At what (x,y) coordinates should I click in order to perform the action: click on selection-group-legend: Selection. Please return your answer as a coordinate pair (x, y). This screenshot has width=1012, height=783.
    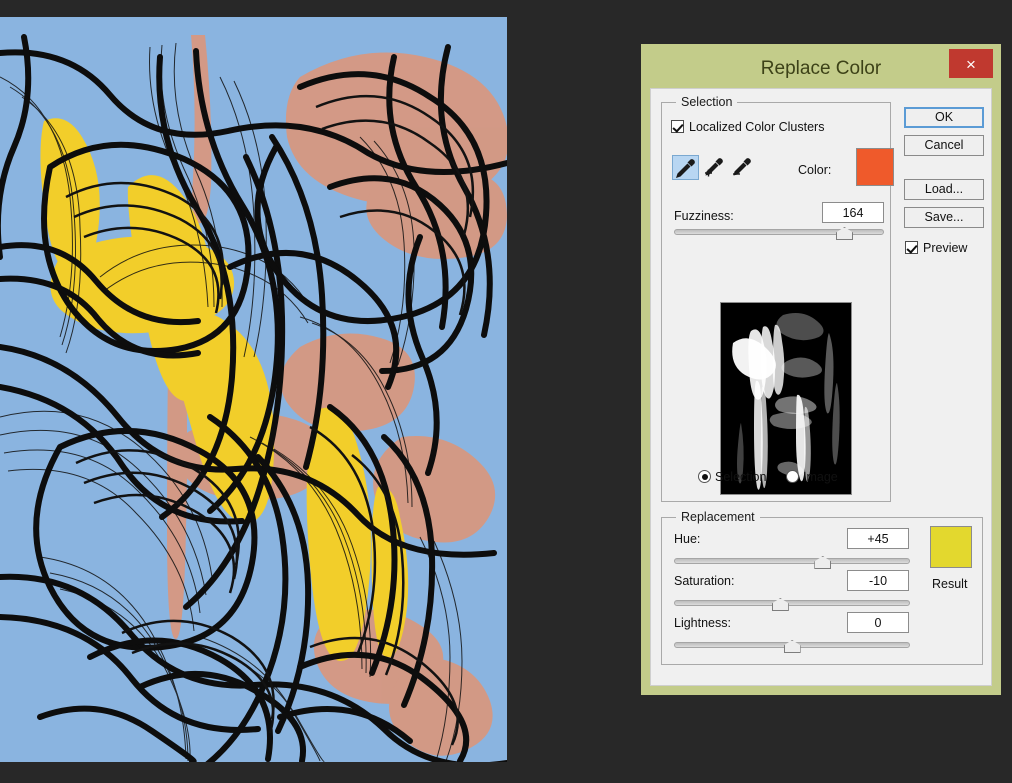
    Looking at the image, I should click on (707, 102).